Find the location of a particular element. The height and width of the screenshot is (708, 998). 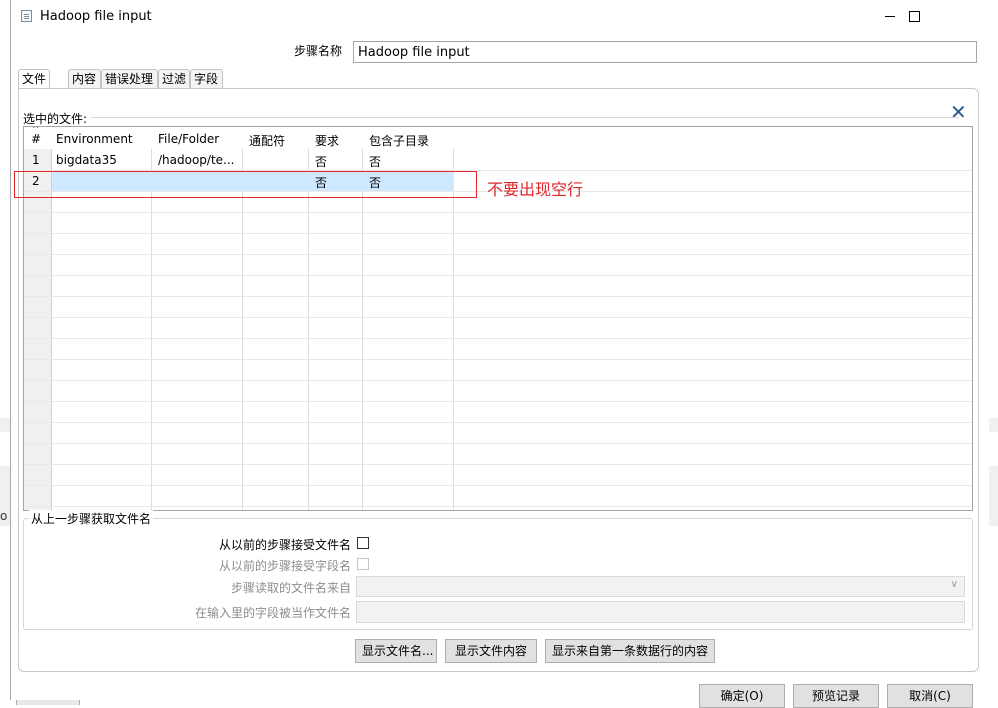

tab-file: 文件 is located at coordinates (34, 79).